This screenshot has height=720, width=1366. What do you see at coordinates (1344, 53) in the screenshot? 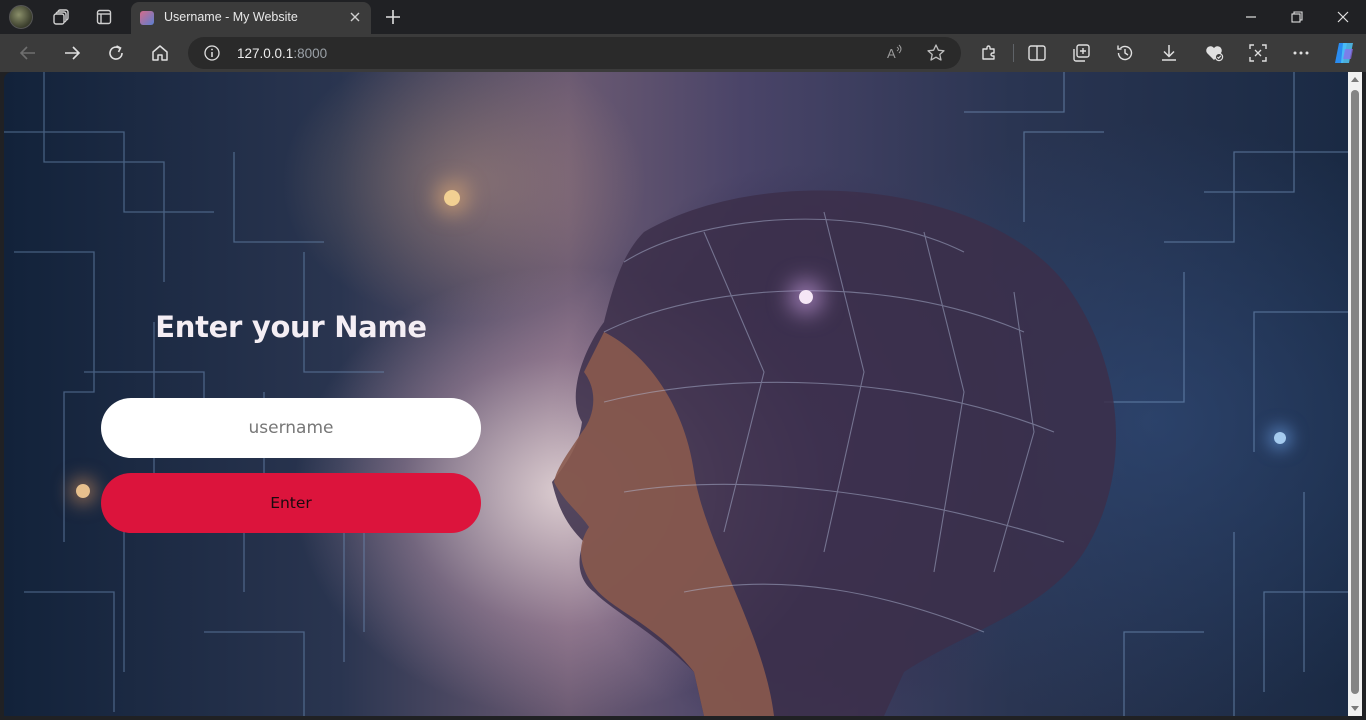
I see `copilot-icon` at bounding box center [1344, 53].